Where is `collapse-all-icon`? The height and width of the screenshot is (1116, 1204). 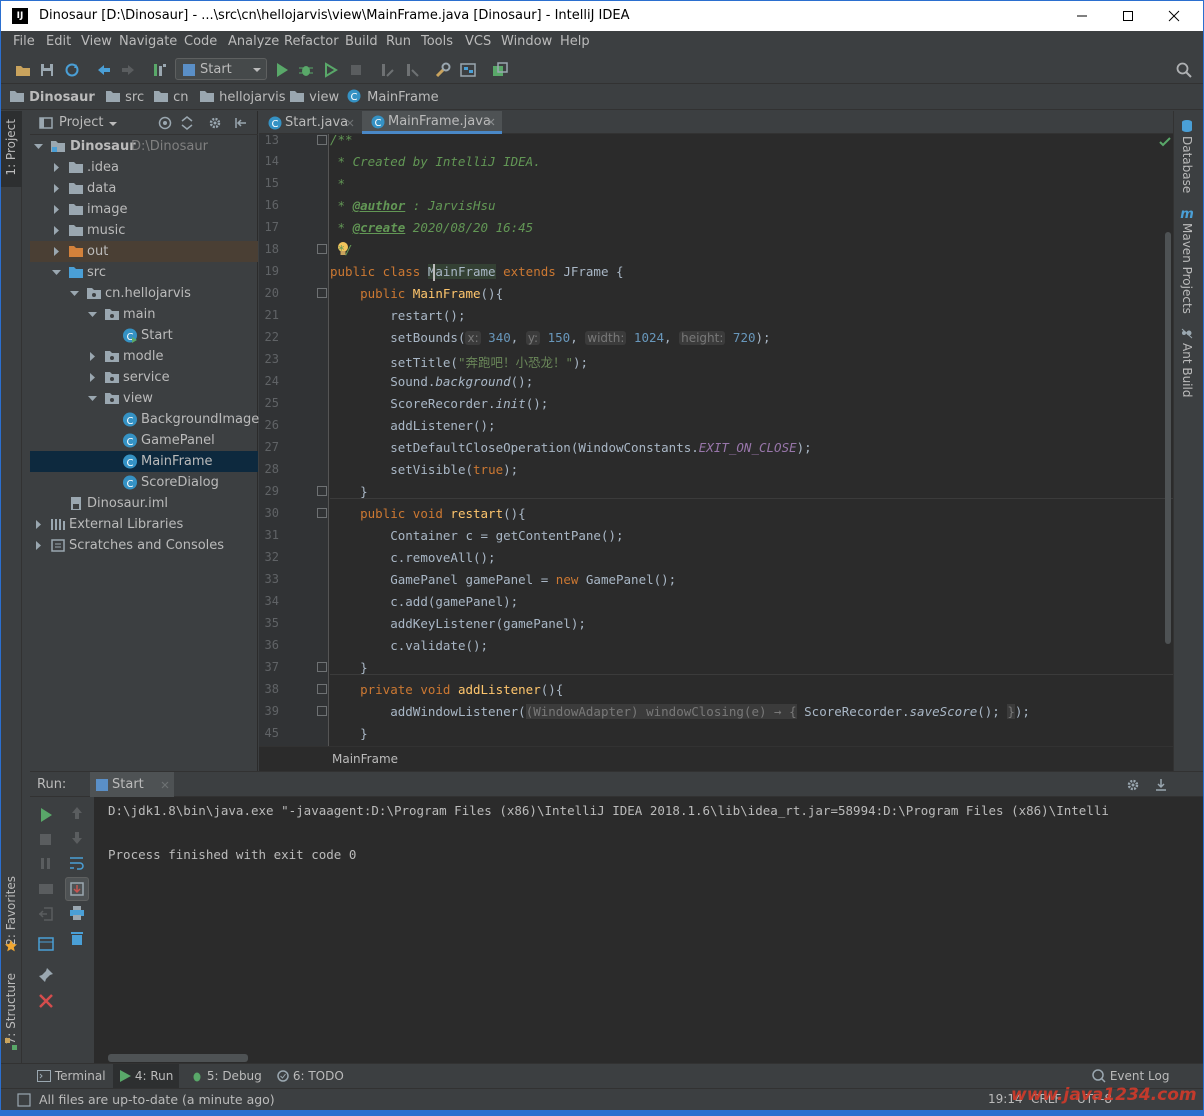 collapse-all-icon is located at coordinates (187, 123).